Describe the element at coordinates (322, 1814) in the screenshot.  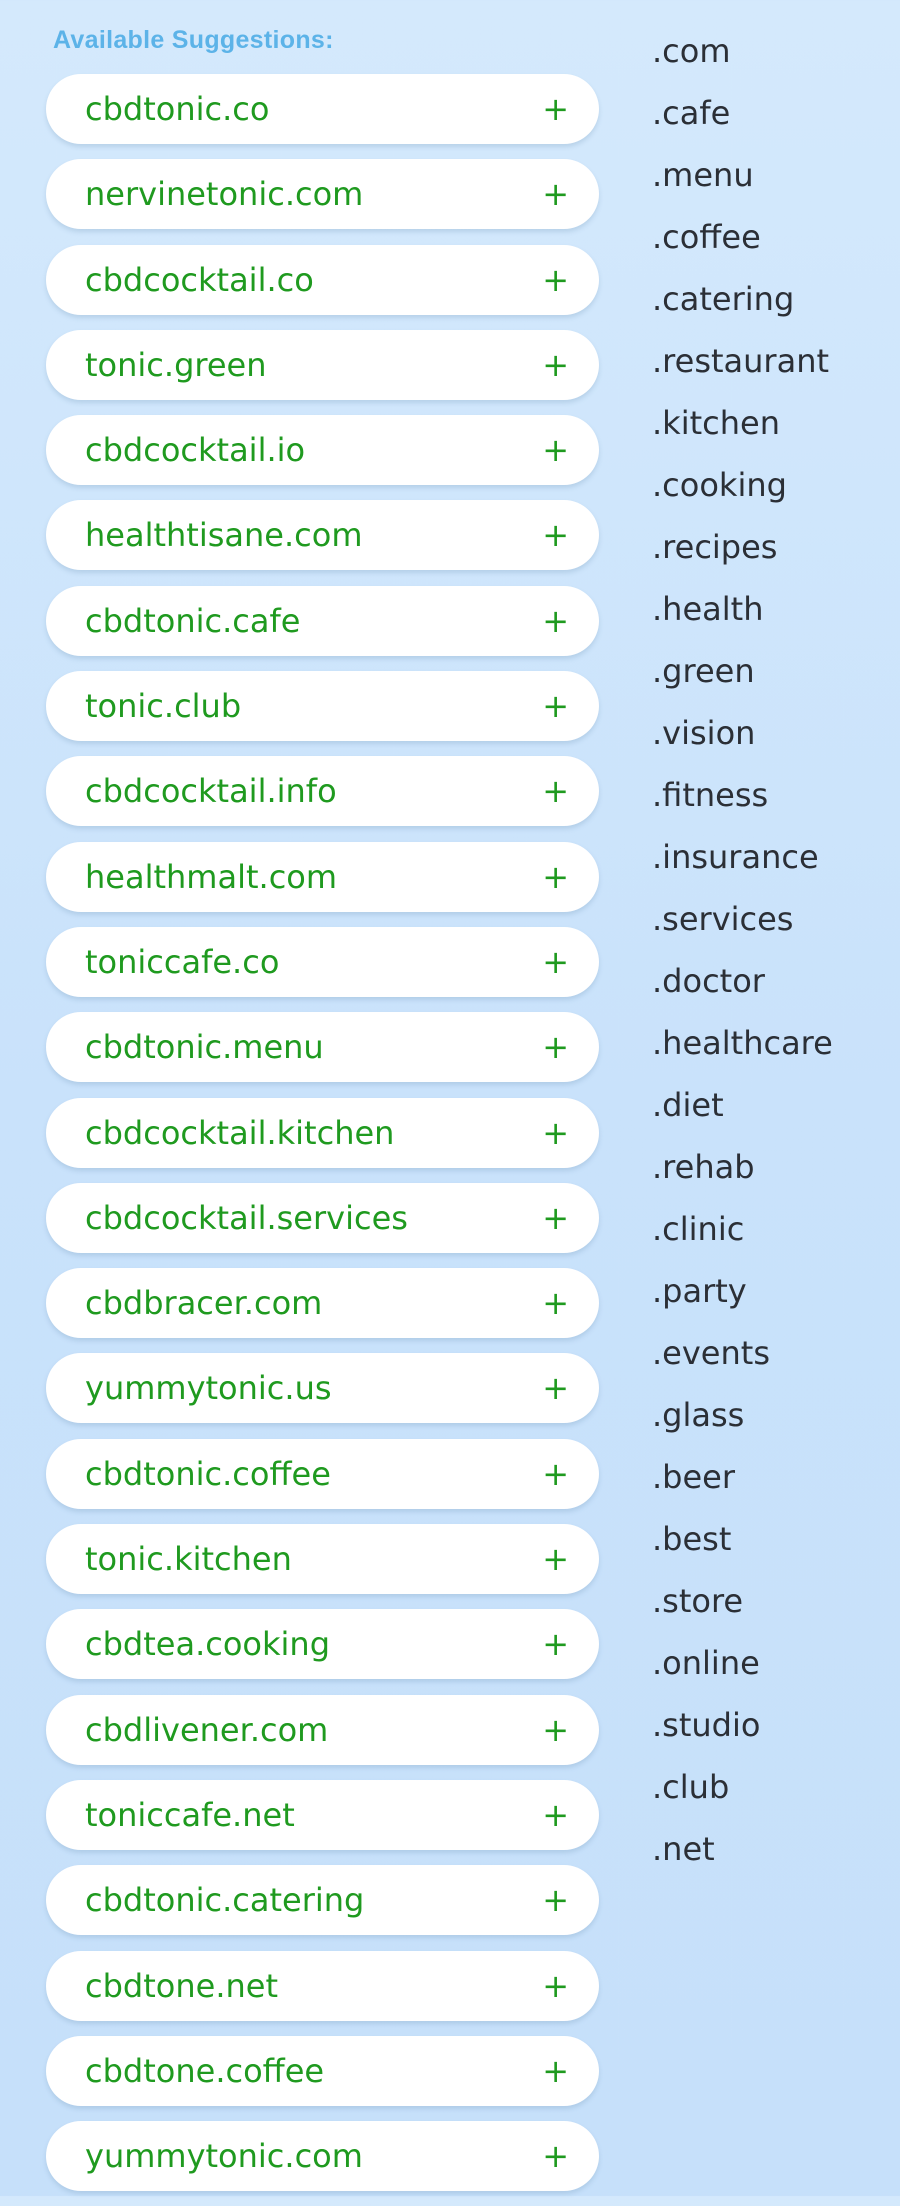
I see `suggestion-item: toniccafe.net +` at that location.